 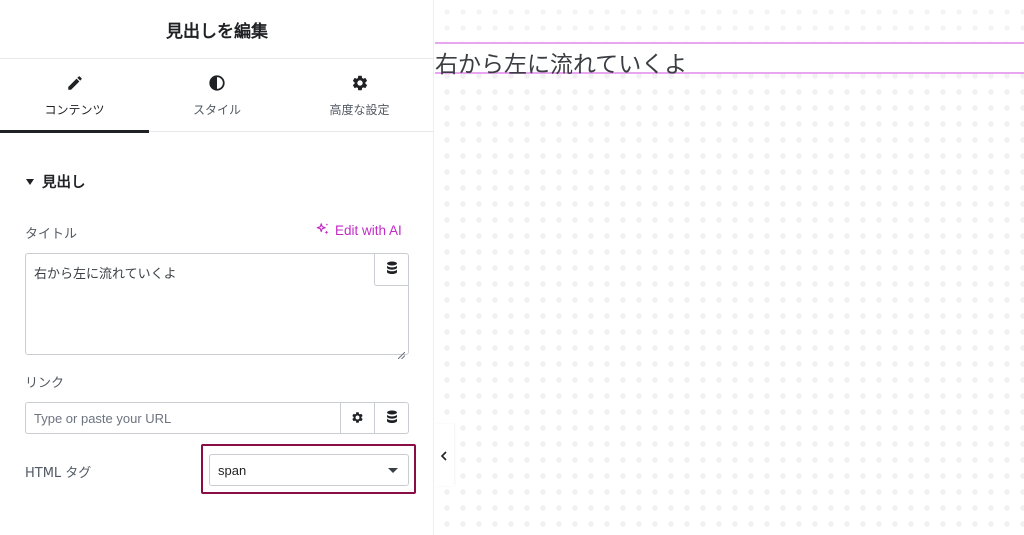 What do you see at coordinates (393, 470) in the screenshot?
I see `chevron-down-icon` at bounding box center [393, 470].